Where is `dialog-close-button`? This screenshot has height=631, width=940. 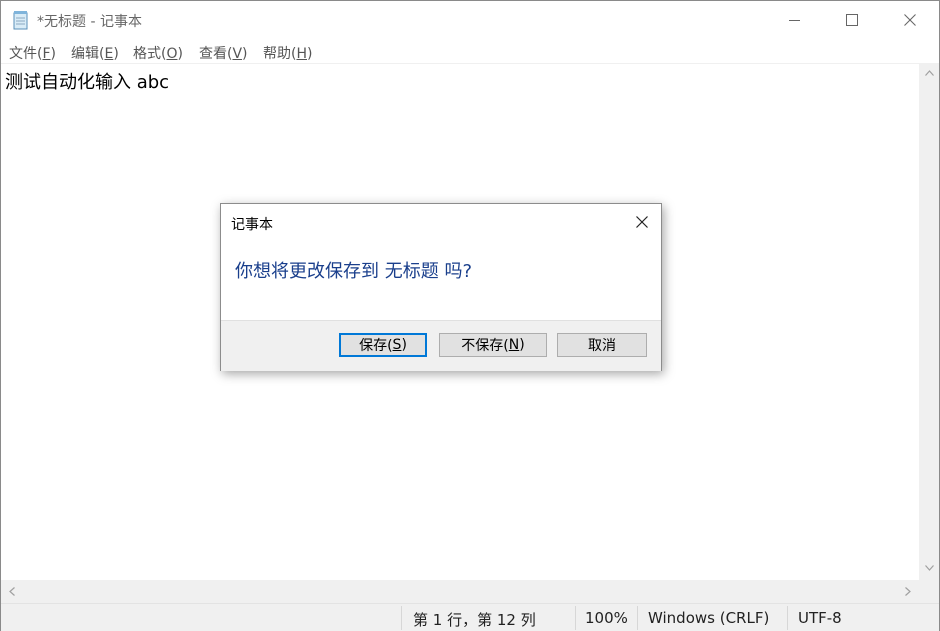
dialog-close-button is located at coordinates (642, 222).